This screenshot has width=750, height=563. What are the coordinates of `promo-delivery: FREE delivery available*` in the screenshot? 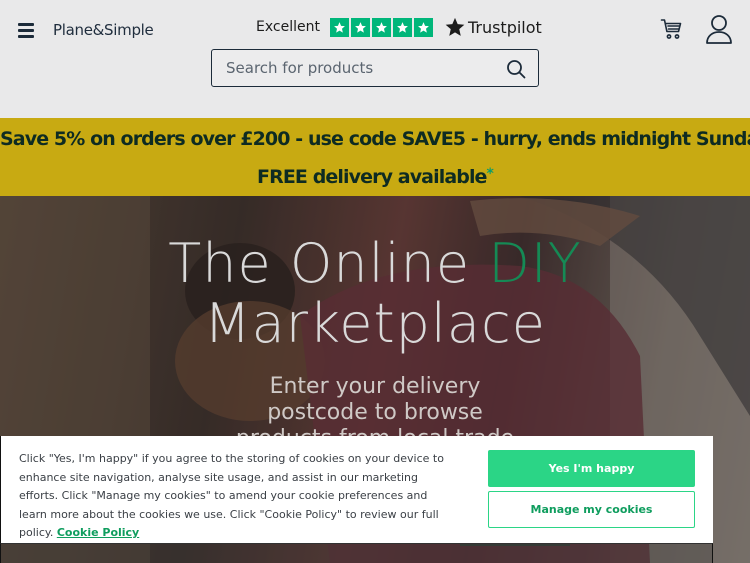 It's located at (375, 177).